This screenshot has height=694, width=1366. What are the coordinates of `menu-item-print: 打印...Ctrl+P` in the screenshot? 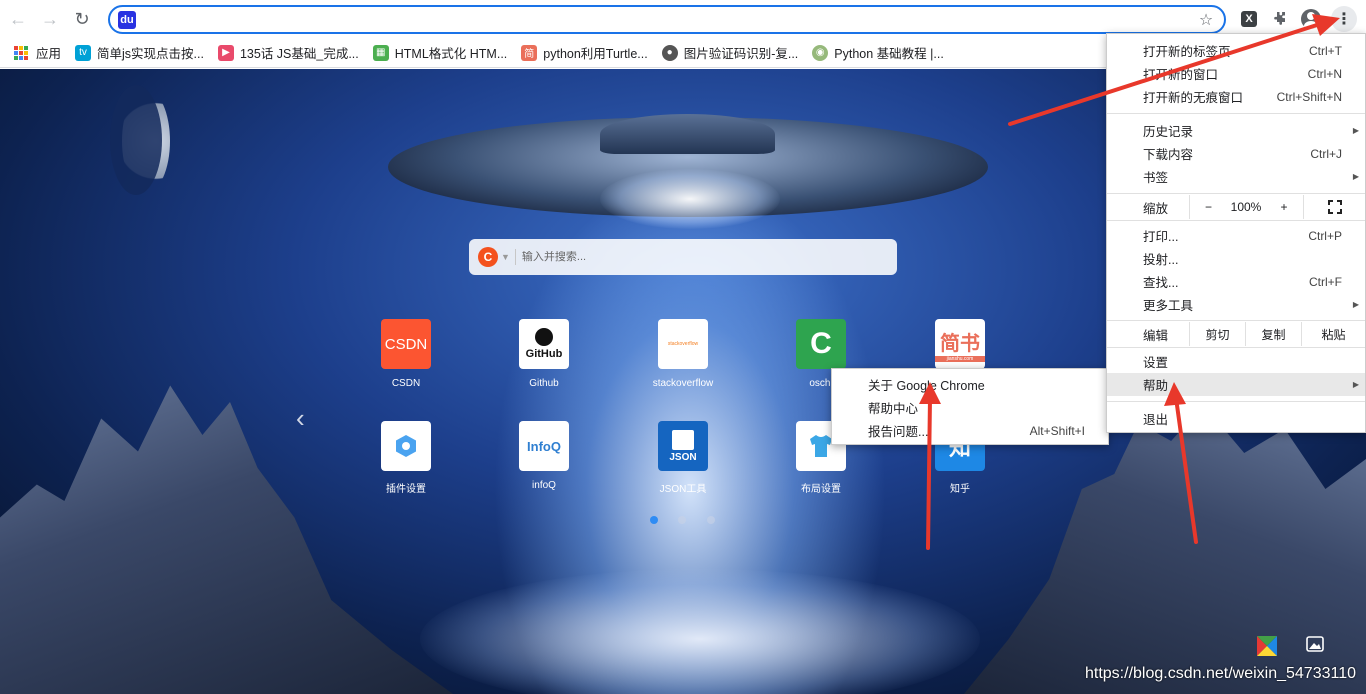 It's located at (1236, 235).